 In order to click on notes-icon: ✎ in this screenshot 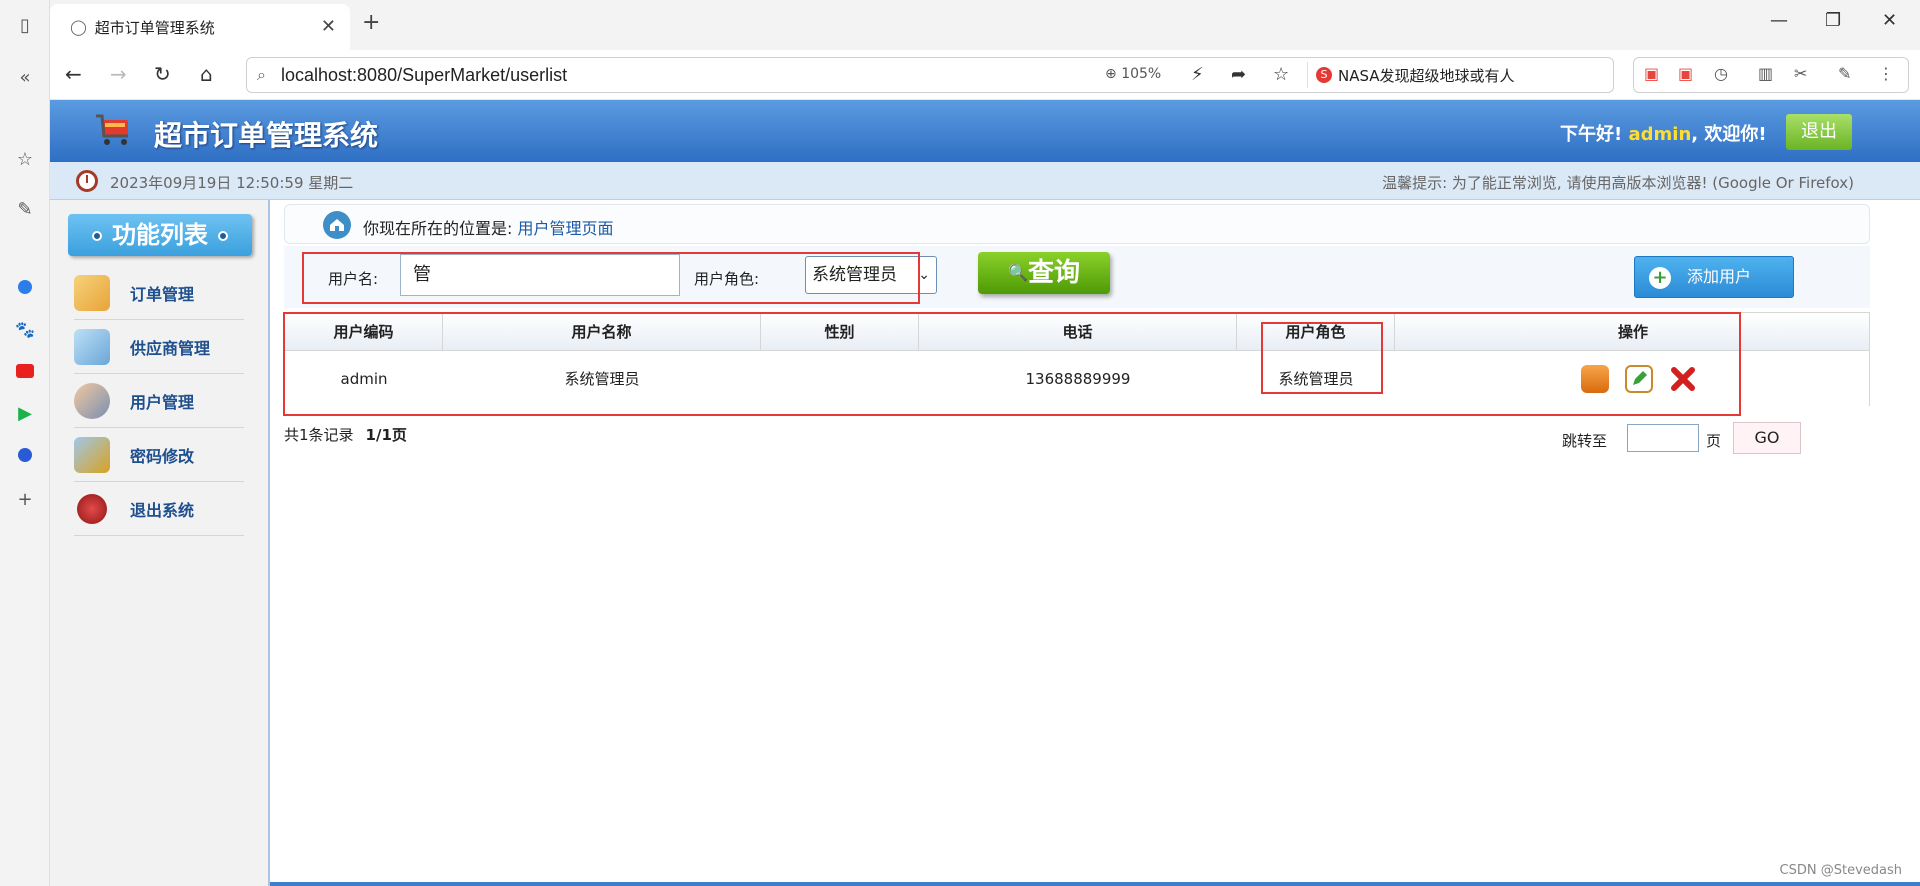, I will do `click(25, 209)`.